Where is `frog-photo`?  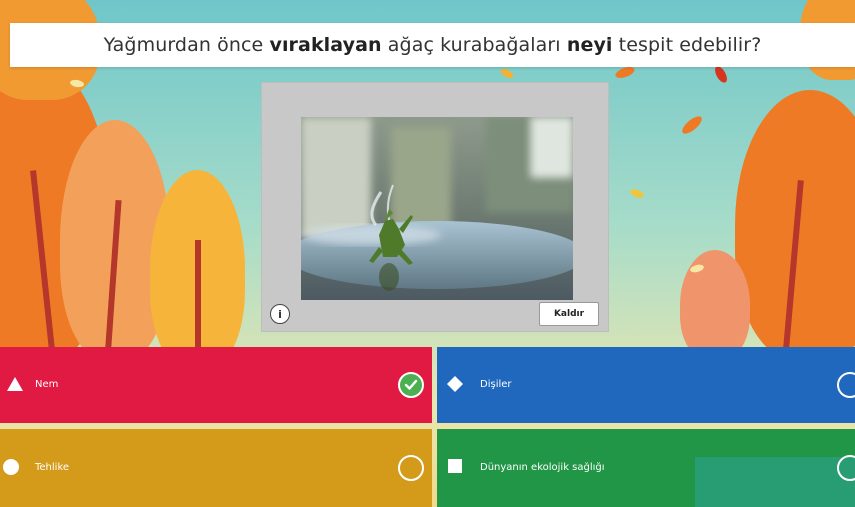
frog-photo is located at coordinates (437, 208).